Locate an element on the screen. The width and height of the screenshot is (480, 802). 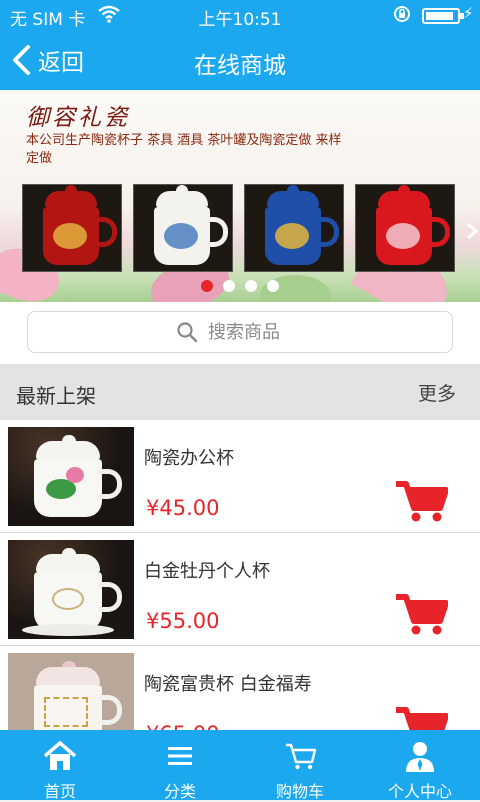
dragon-red-cup is located at coordinates (72, 228).